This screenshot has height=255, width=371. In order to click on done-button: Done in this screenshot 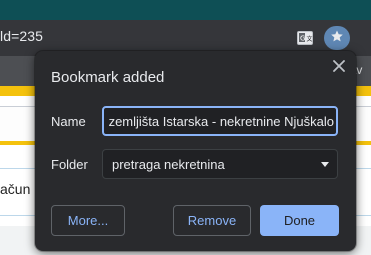, I will do `click(299, 220)`.